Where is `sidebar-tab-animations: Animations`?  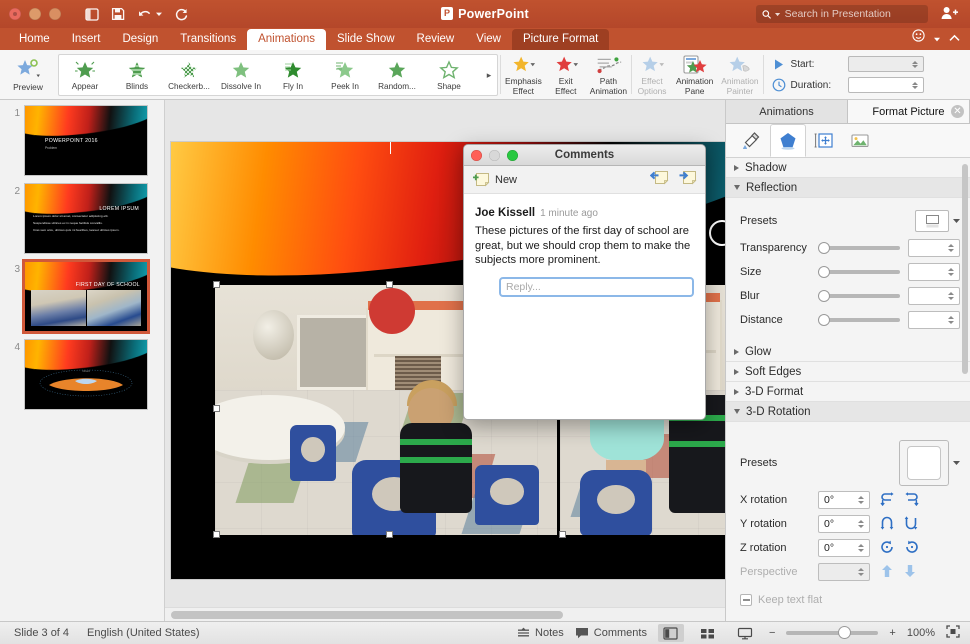
sidebar-tab-animations: Animations is located at coordinates (787, 111).